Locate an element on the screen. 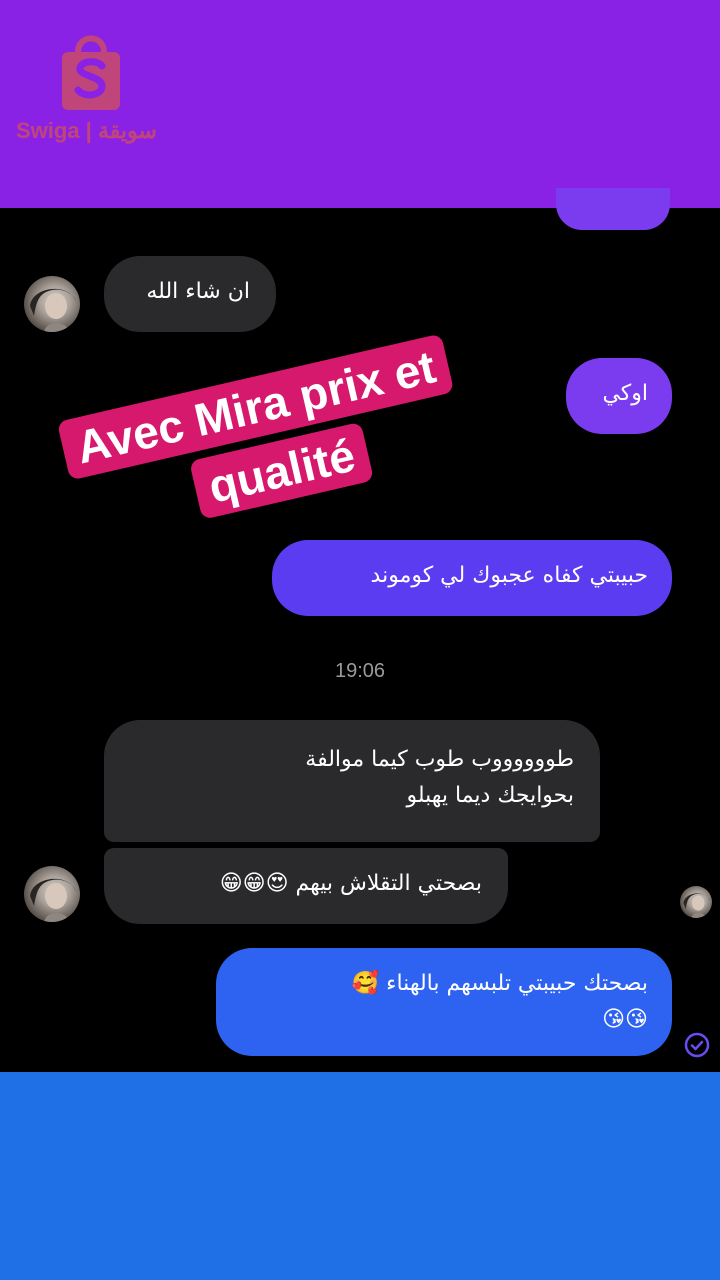 This screenshot has width=720, height=1280. logo-text: Swiga | سويقة is located at coordinates (86, 130).